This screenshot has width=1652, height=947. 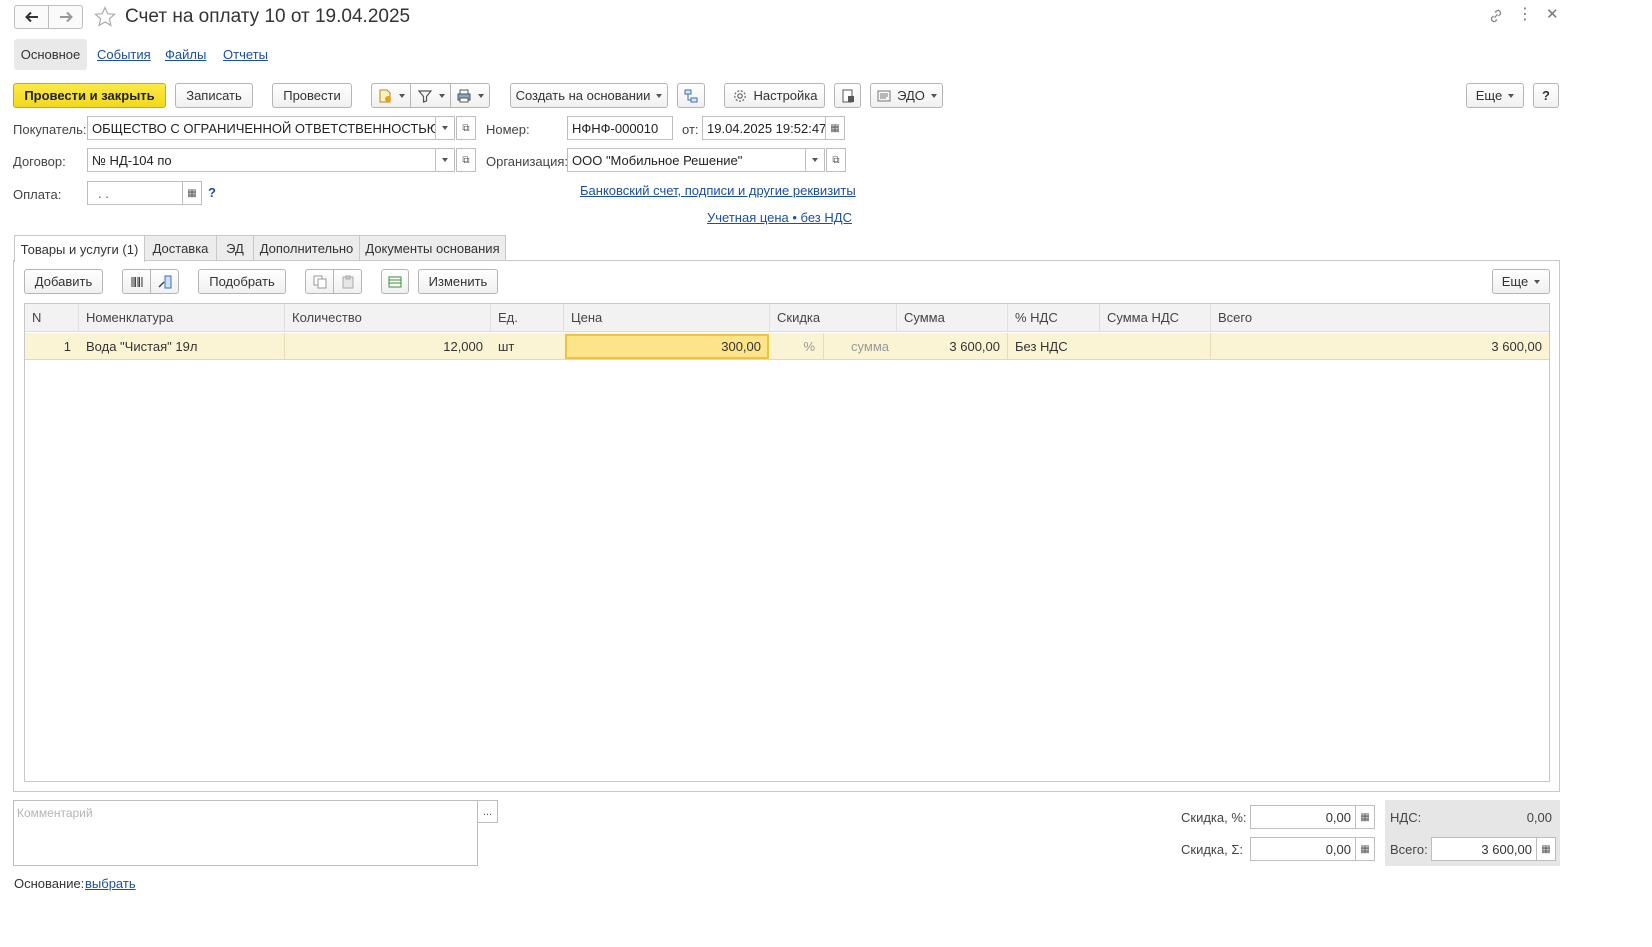 What do you see at coordinates (124, 54) in the screenshot?
I see `tab-events: События` at bounding box center [124, 54].